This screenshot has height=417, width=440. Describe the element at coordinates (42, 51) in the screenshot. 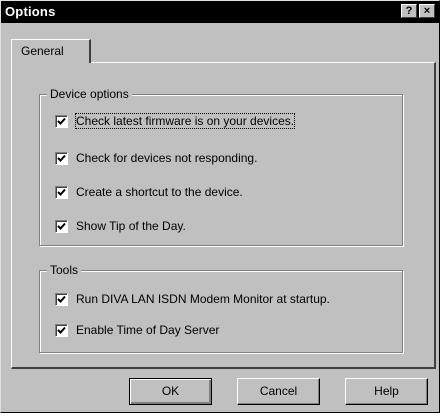

I see `tab-general-label: General` at that location.